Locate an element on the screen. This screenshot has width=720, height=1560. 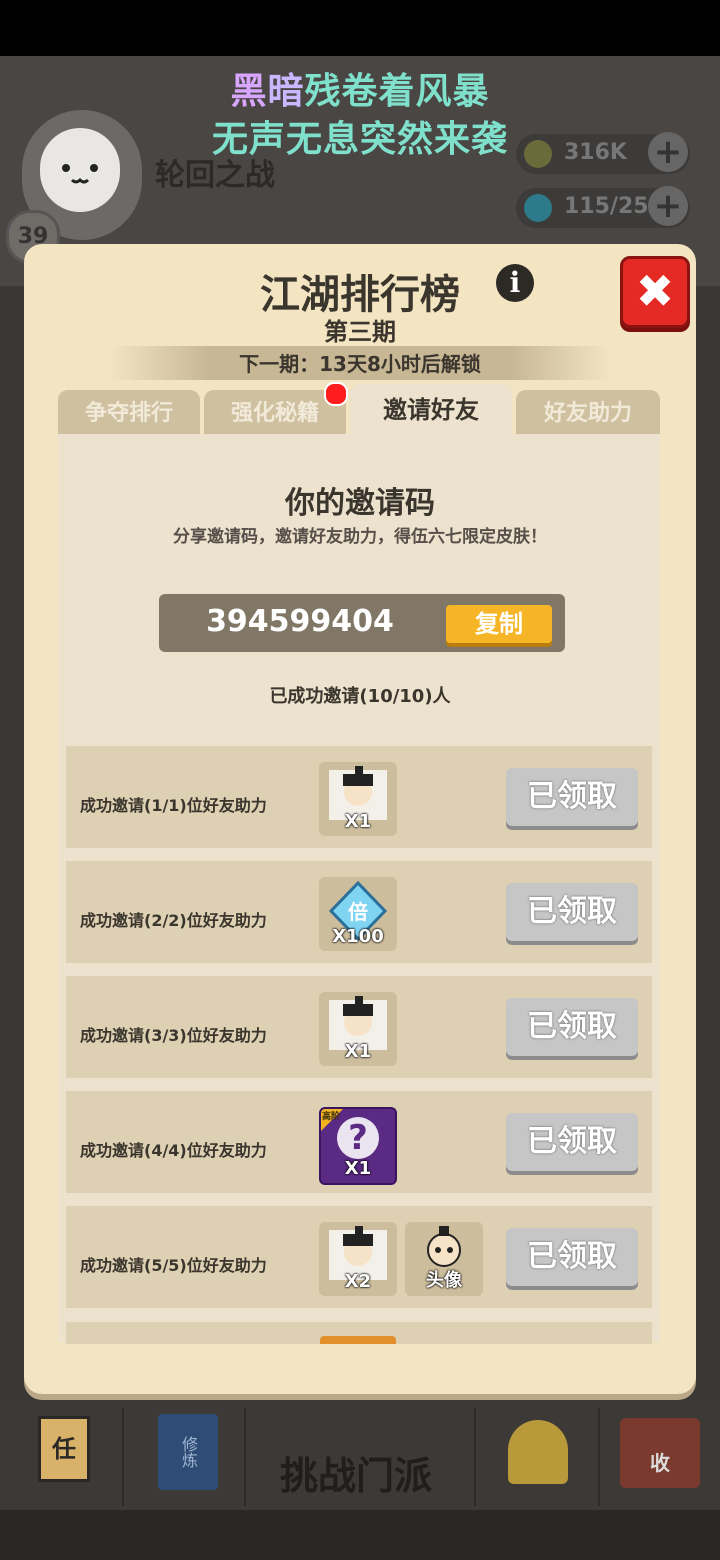
invited-status: 已成功邀请(10/10)人 is located at coordinates (360, 696).